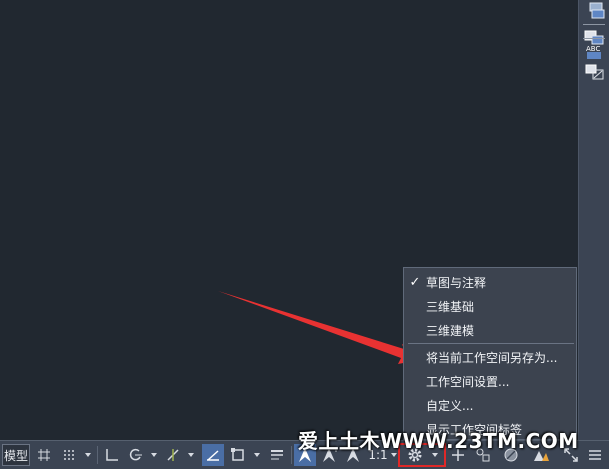 Image resolution: width=609 pixels, height=469 pixels. Describe the element at coordinates (69, 455) in the screenshot. I see `snap-icon` at that location.